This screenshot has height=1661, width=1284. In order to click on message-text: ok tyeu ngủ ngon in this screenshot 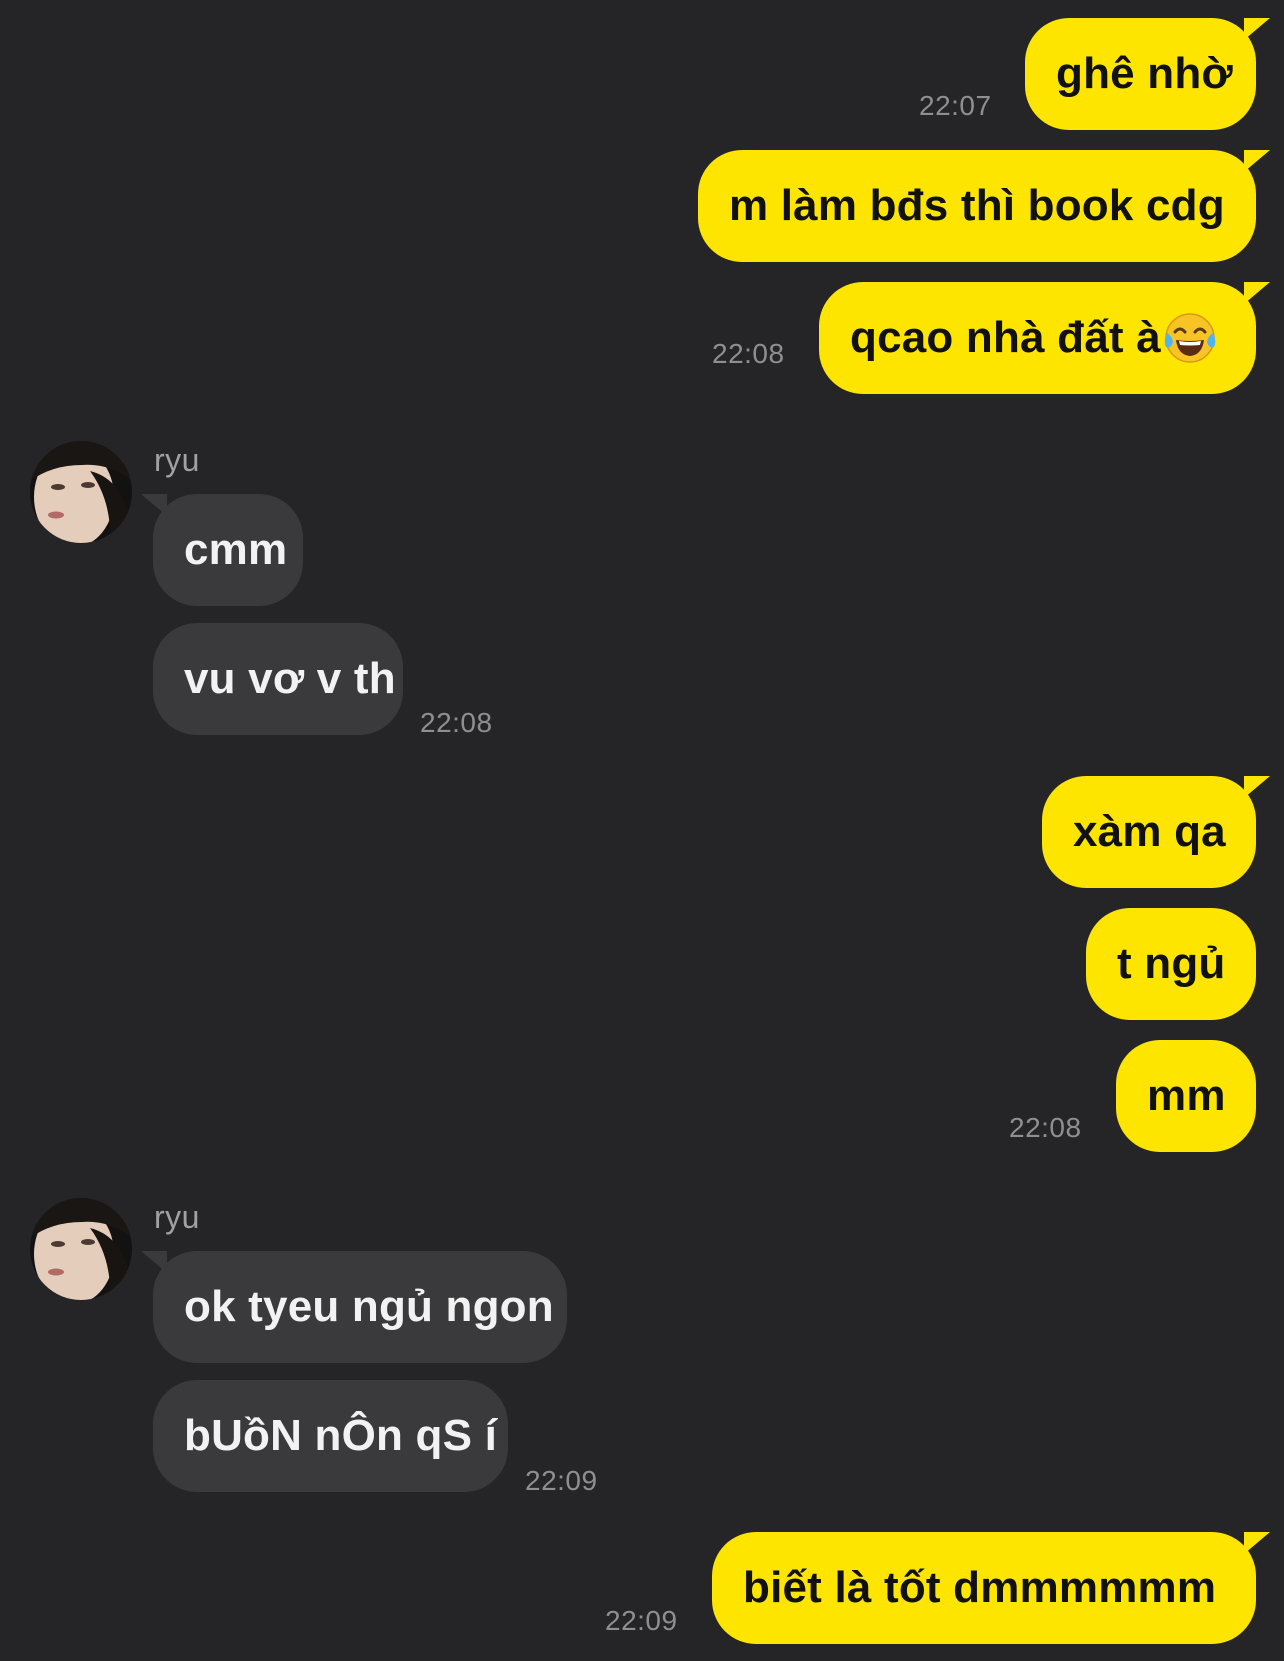, I will do `click(369, 1306)`.